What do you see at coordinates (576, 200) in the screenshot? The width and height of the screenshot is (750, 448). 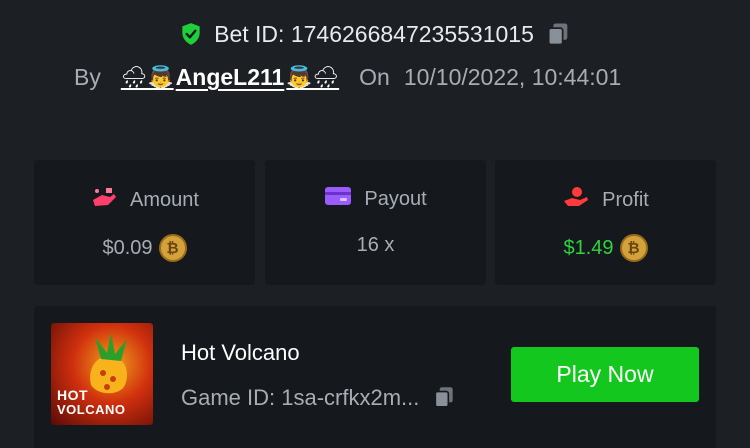 I see `profit-hand-icon` at bounding box center [576, 200].